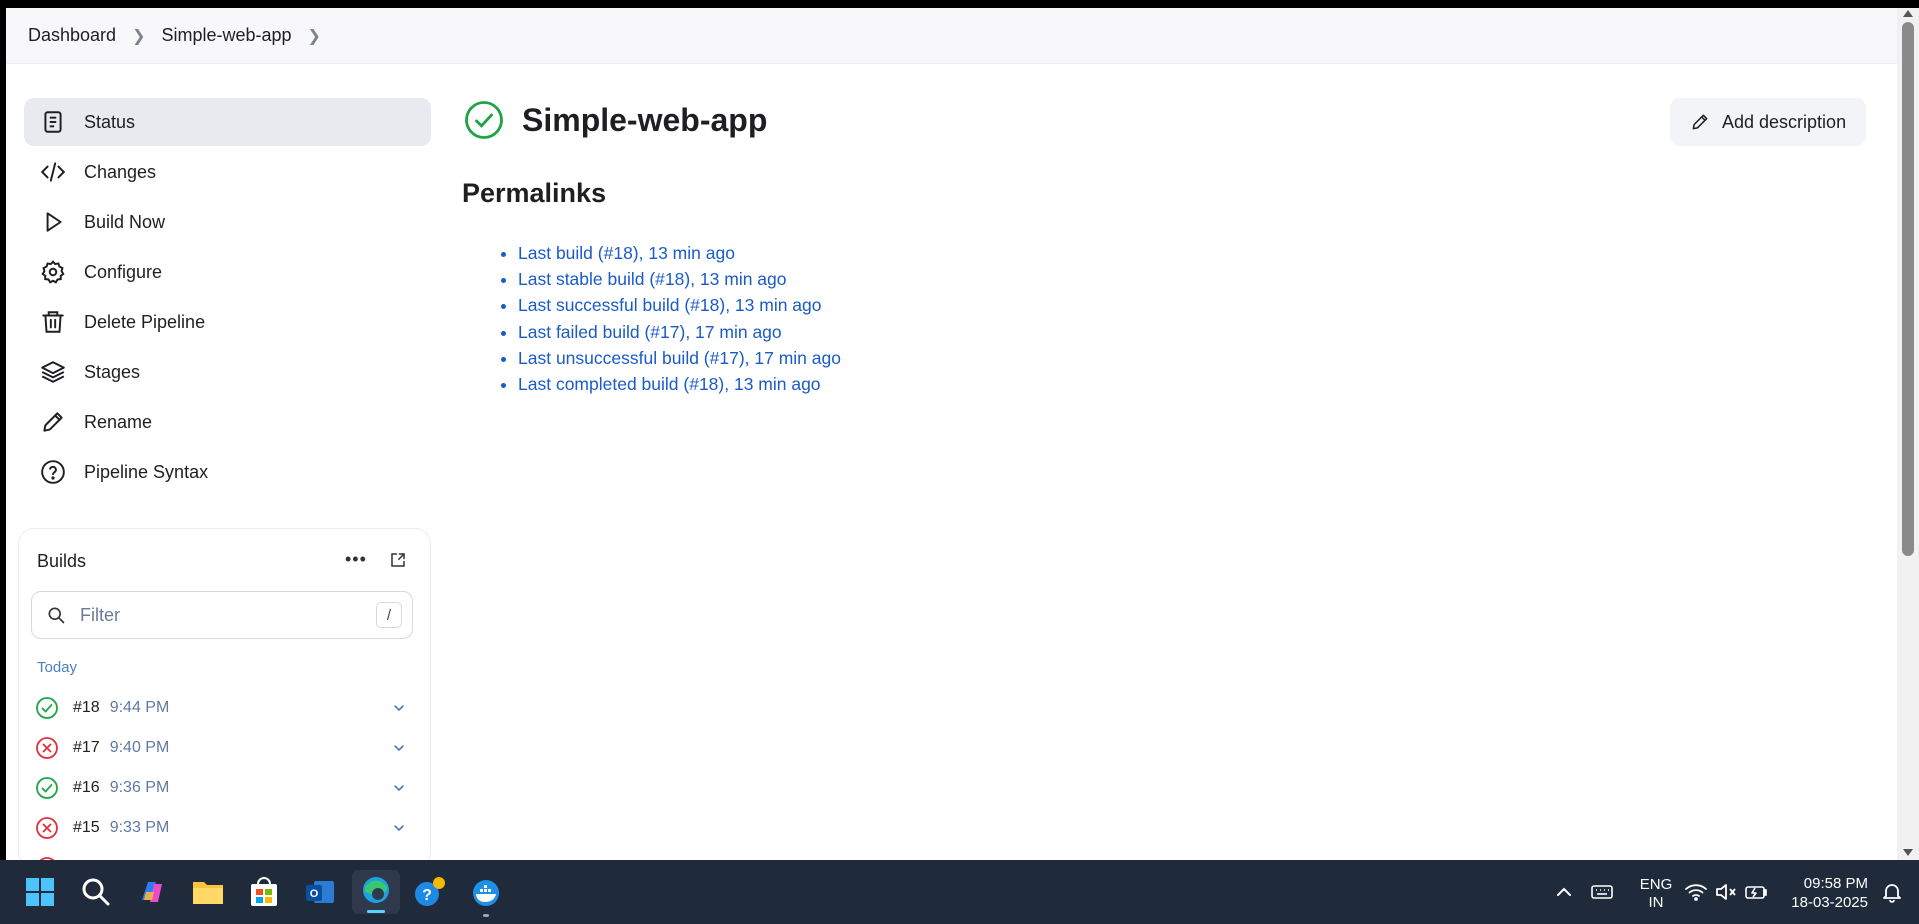 This screenshot has width=1919, height=924. What do you see at coordinates (72, 35) in the screenshot?
I see `breadcrumb-dashboard: Dashboard` at bounding box center [72, 35].